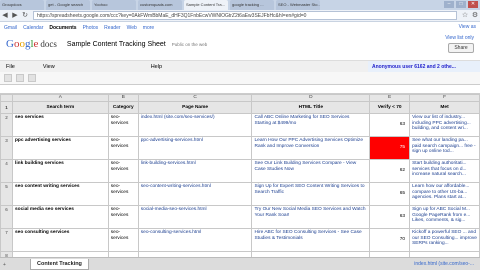 This screenshot has width=480, height=270. I want to click on menu-file: File, so click(10, 67).